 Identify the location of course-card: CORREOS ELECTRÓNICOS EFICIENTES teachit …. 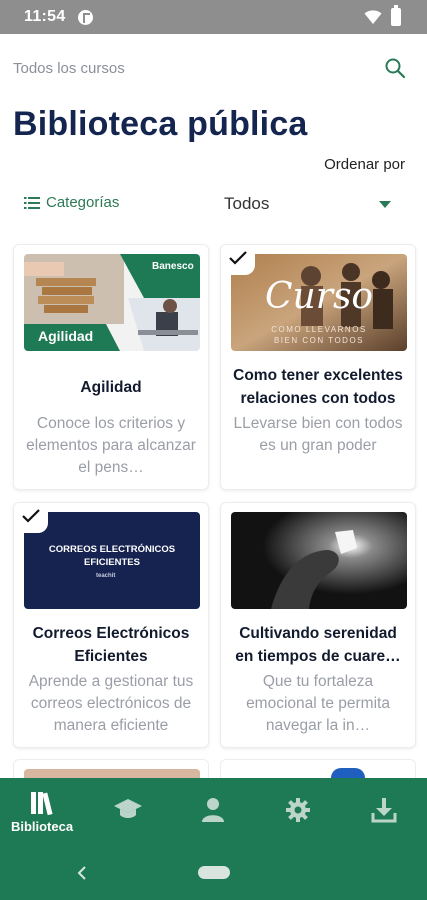
(111, 625).